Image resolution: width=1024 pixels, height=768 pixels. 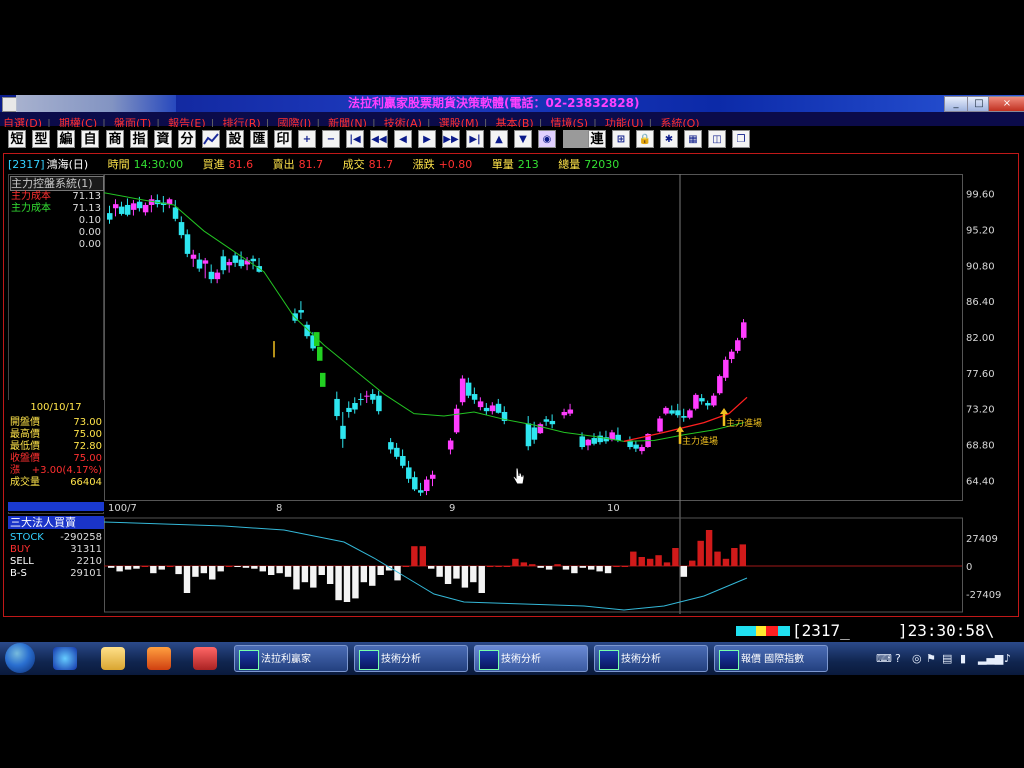 I want to click on help-icon: ?, so click(x=898, y=658).